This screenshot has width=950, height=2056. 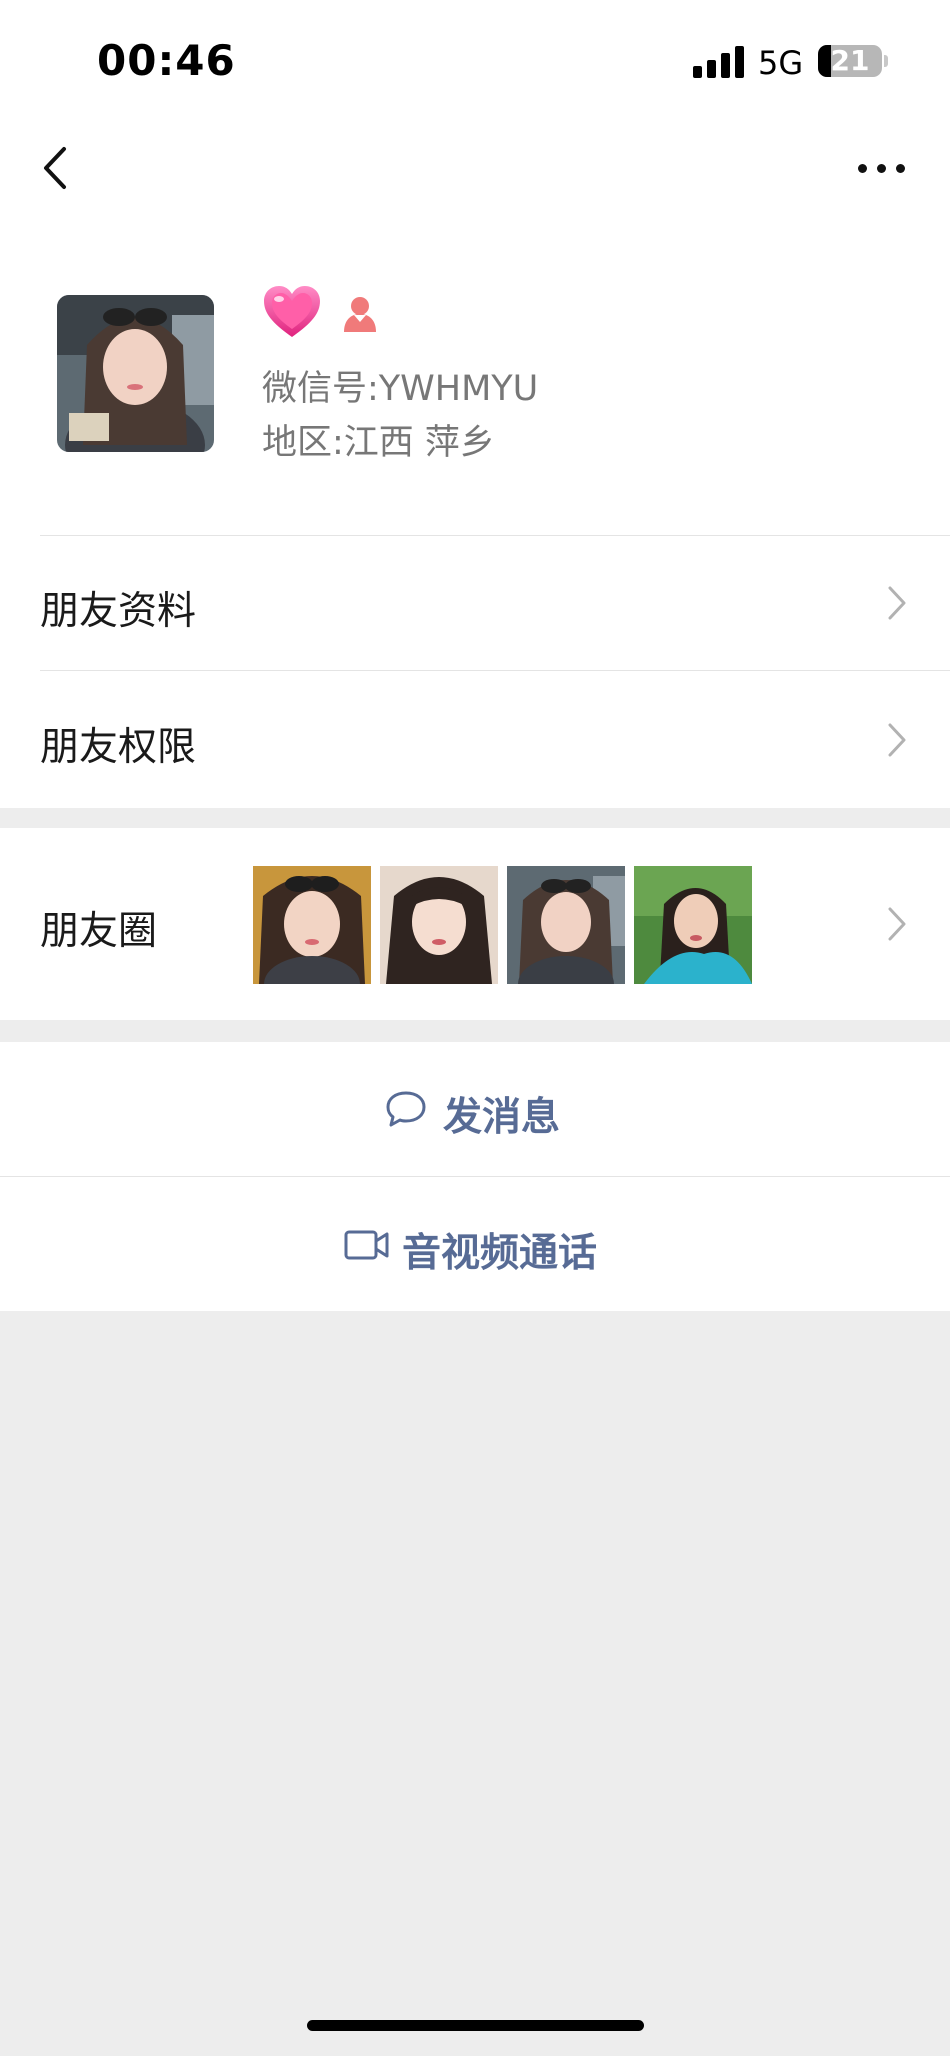 What do you see at coordinates (406, 1109) in the screenshot?
I see `chat-bubble-icon` at bounding box center [406, 1109].